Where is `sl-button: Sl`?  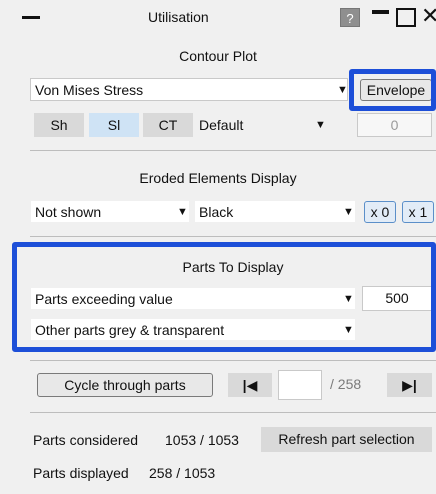
sl-button: Sl is located at coordinates (114, 125).